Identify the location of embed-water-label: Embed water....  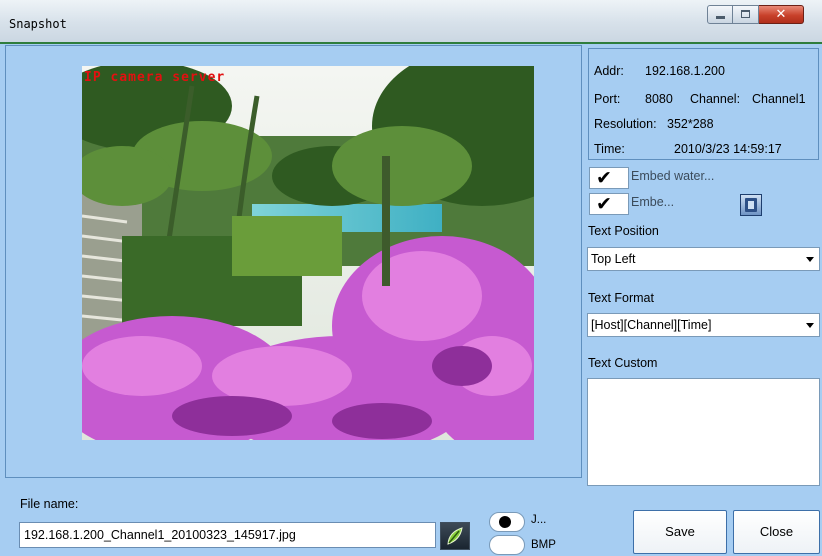
(673, 176).